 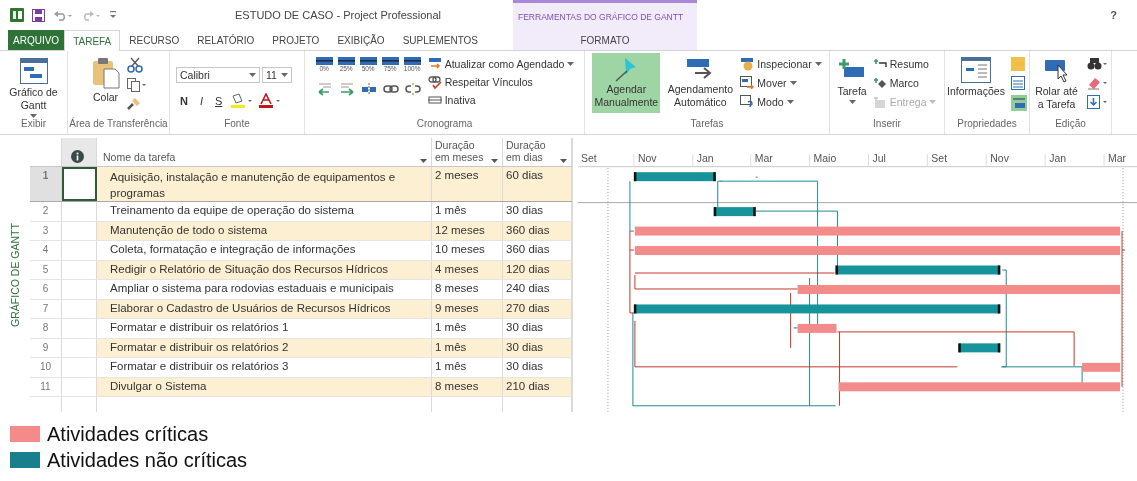 I want to click on move-icon, so click(x=747, y=83).